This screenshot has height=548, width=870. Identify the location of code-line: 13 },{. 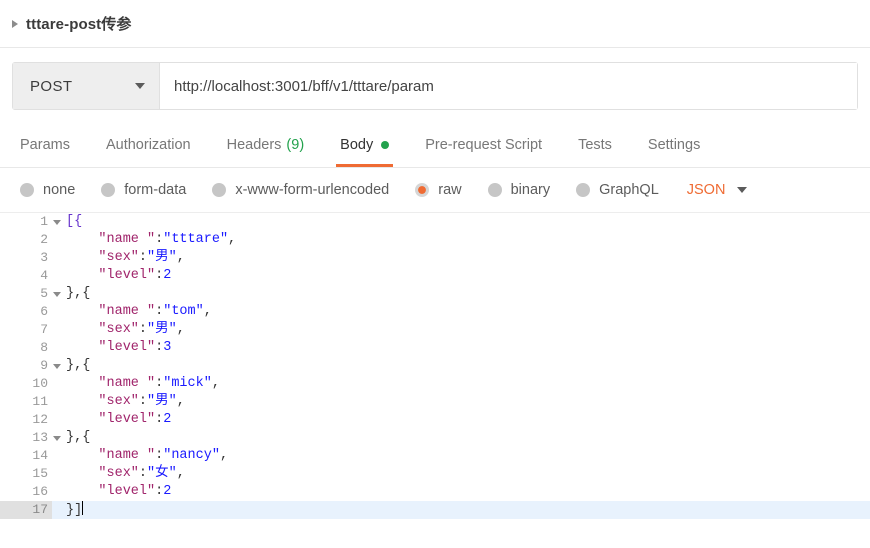
(435, 438).